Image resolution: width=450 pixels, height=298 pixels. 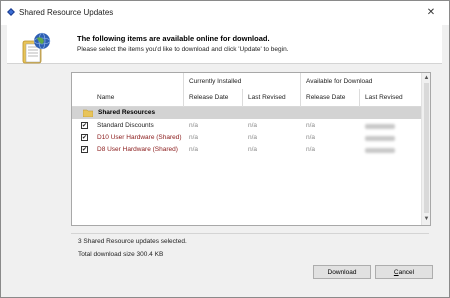 What do you see at coordinates (208, 97) in the screenshot?
I see `column-header-installed-release: Release Date` at bounding box center [208, 97].